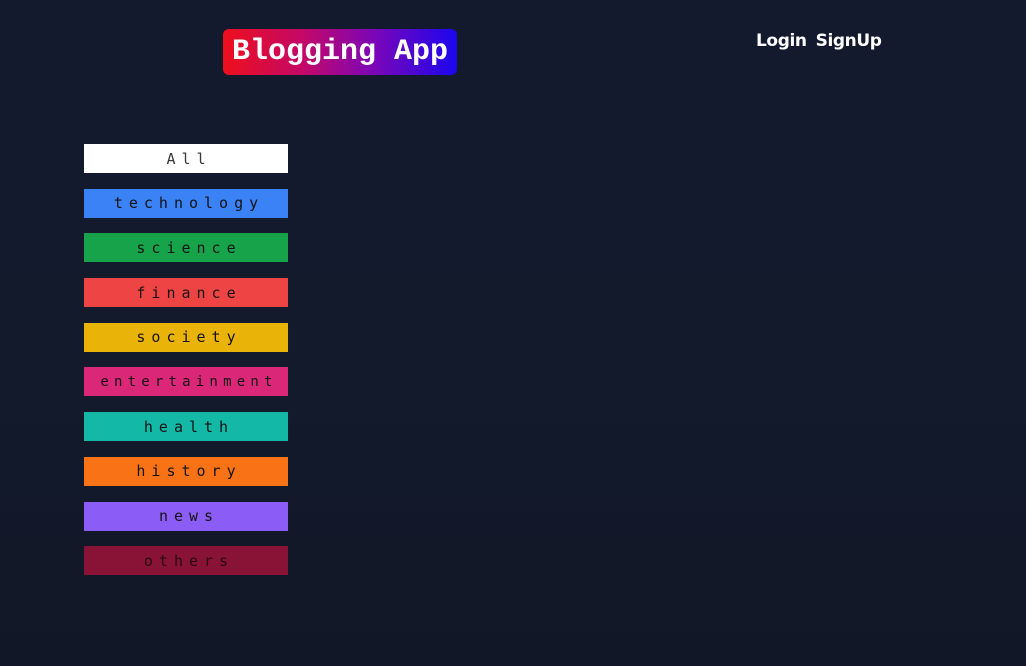 The height and width of the screenshot is (666, 1026). I want to click on category-button-society: society, so click(186, 337).